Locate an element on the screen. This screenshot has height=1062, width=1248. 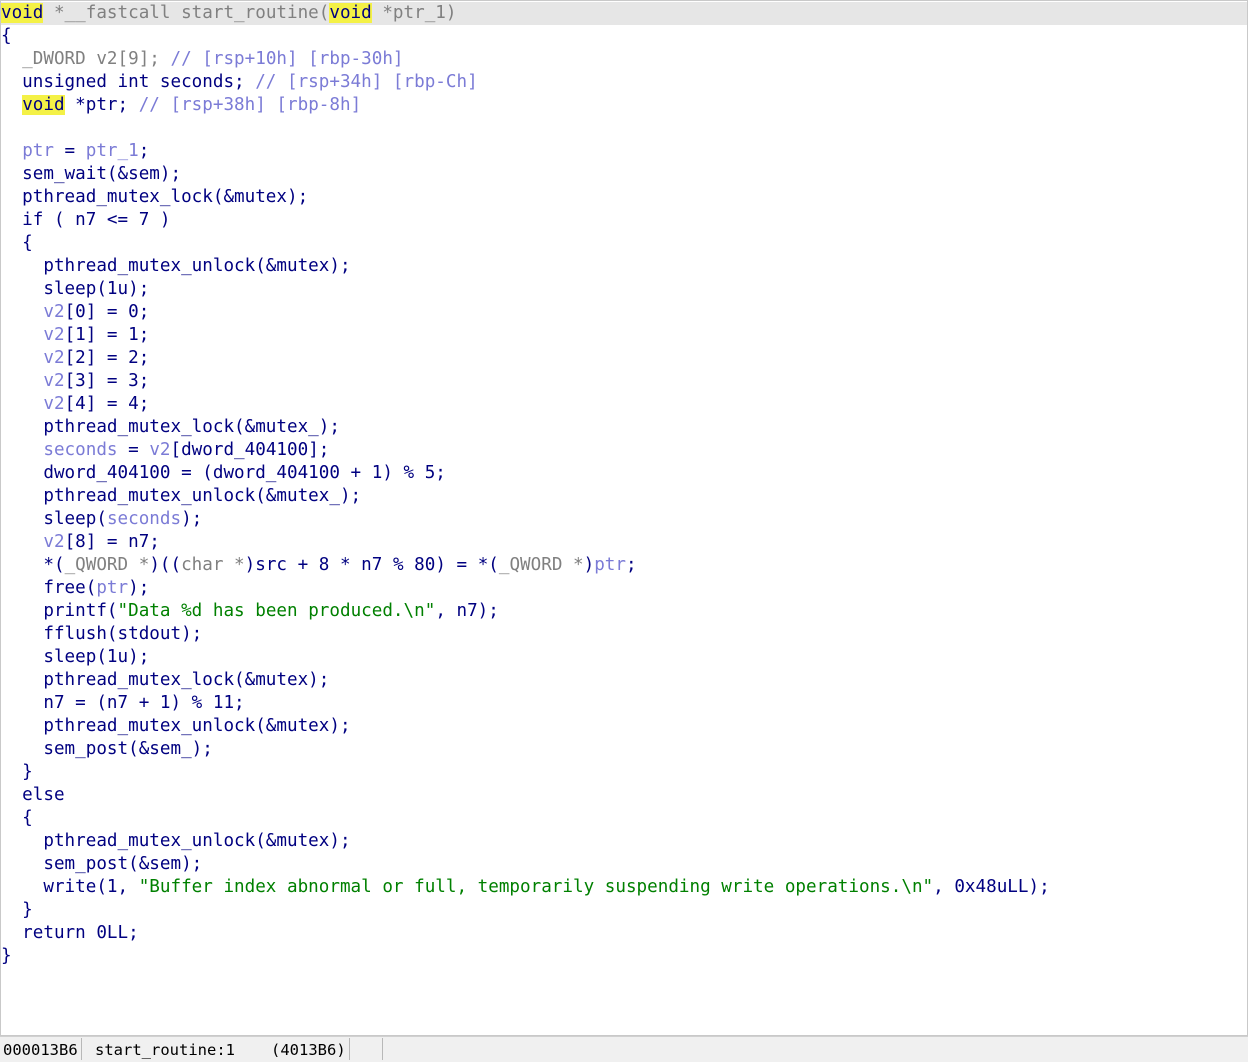
code-token: )src + 8 * n7 % 80) = *( is located at coordinates (372, 565).